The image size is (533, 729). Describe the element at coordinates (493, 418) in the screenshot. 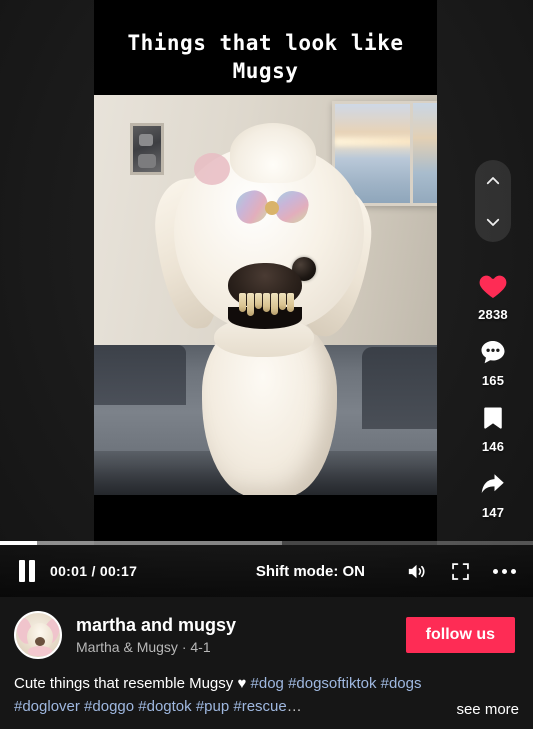

I see `bookmark-icon` at that location.